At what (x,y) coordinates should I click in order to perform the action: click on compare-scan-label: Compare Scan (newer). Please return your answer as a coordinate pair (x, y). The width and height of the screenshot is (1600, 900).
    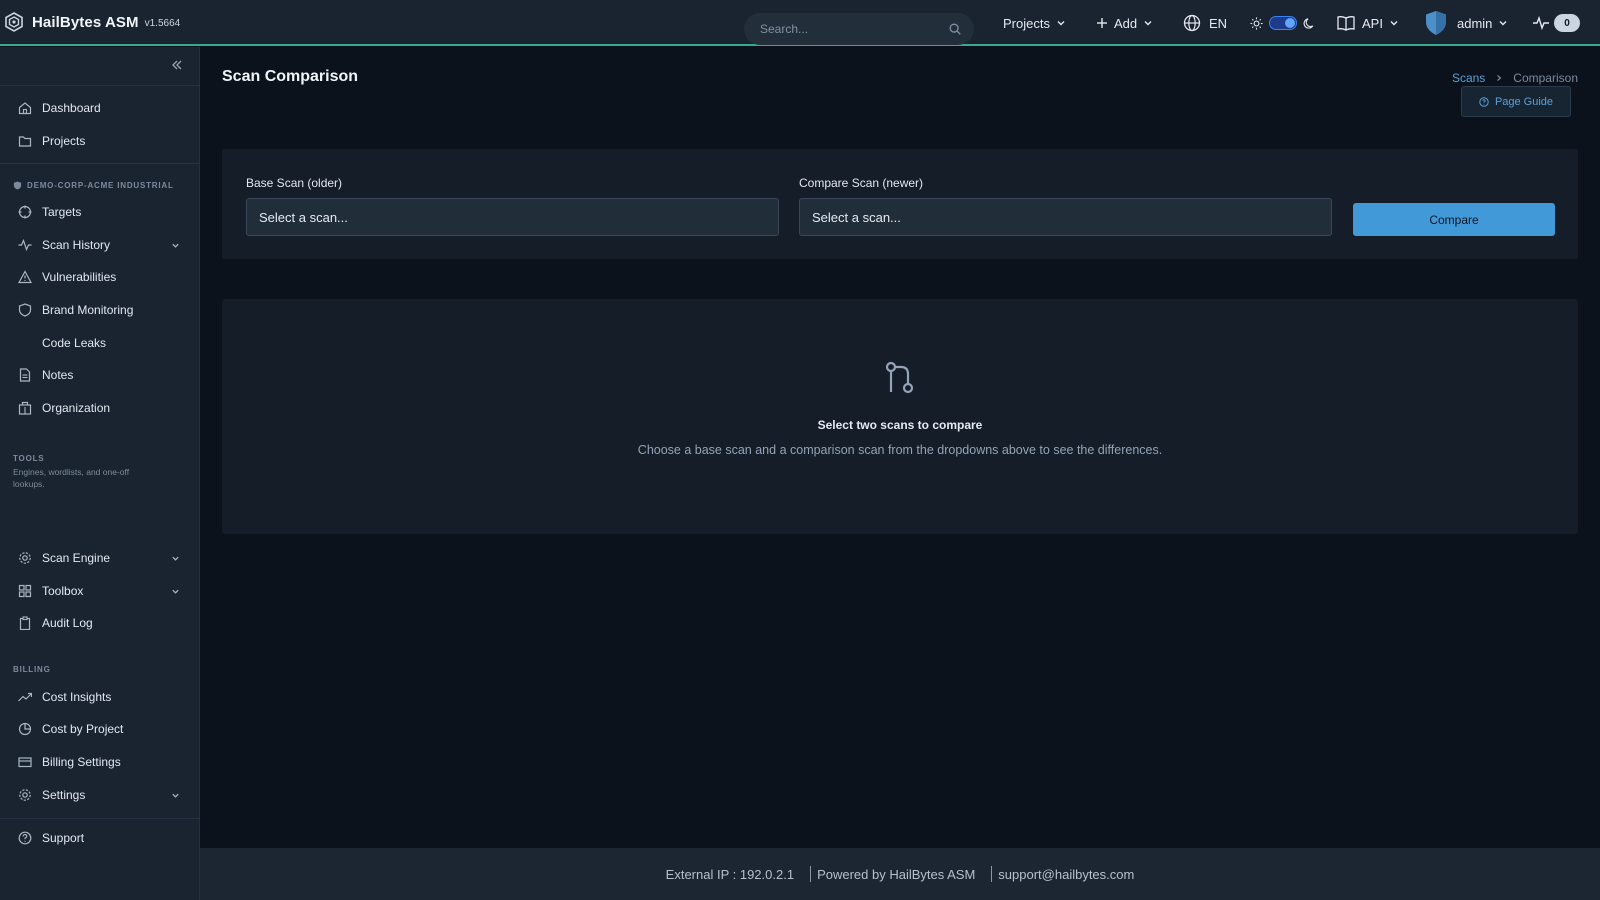
    Looking at the image, I should click on (861, 183).